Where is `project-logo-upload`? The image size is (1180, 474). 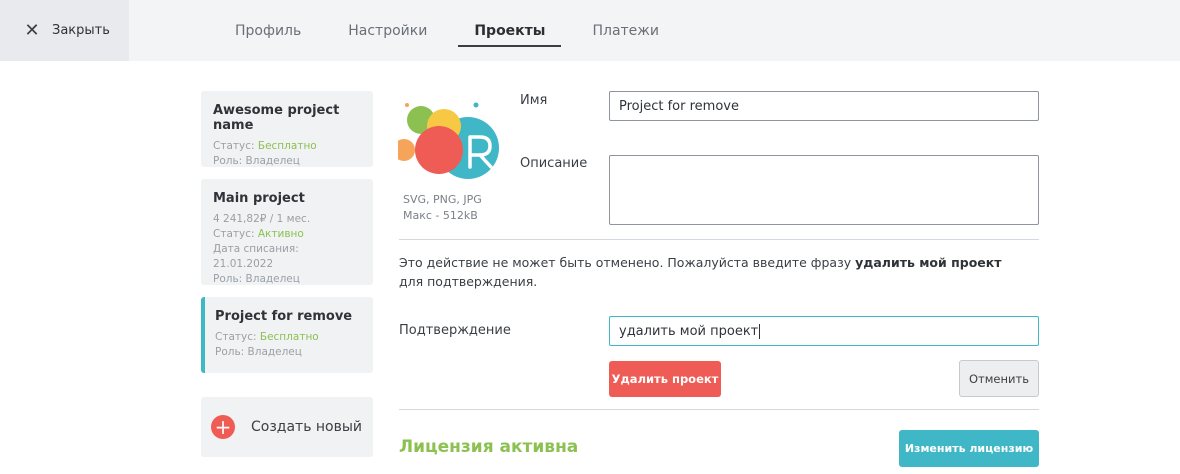
project-logo-upload is located at coordinates (447, 142).